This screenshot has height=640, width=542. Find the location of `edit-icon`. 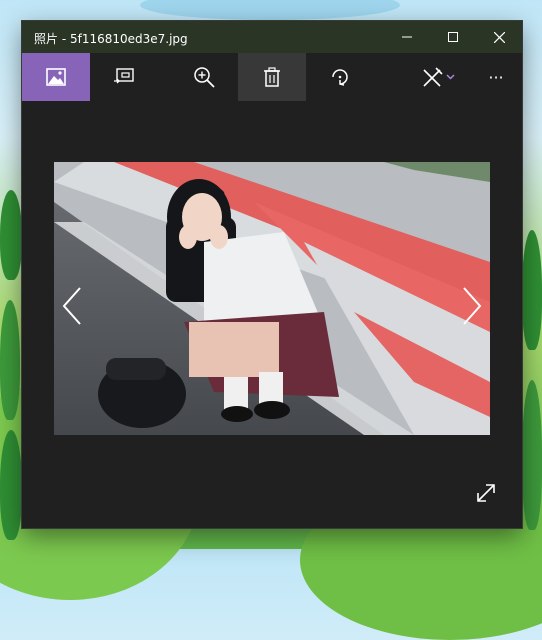

edit-icon is located at coordinates (439, 77).